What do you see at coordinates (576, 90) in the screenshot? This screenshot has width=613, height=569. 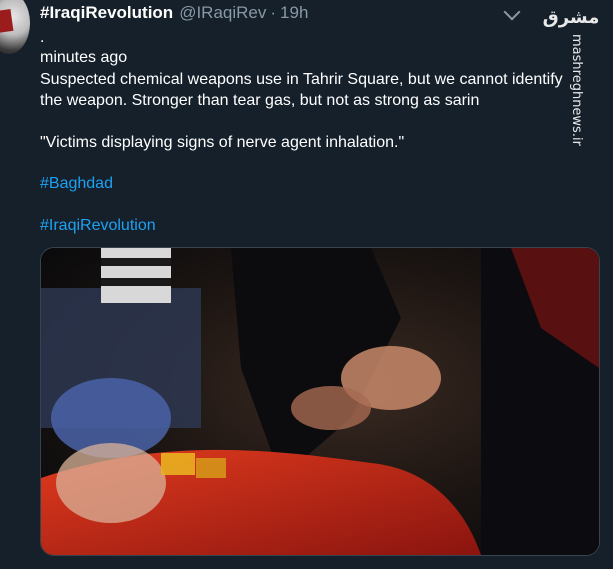 I see `watermark-site: mashreghnews.ir` at bounding box center [576, 90].